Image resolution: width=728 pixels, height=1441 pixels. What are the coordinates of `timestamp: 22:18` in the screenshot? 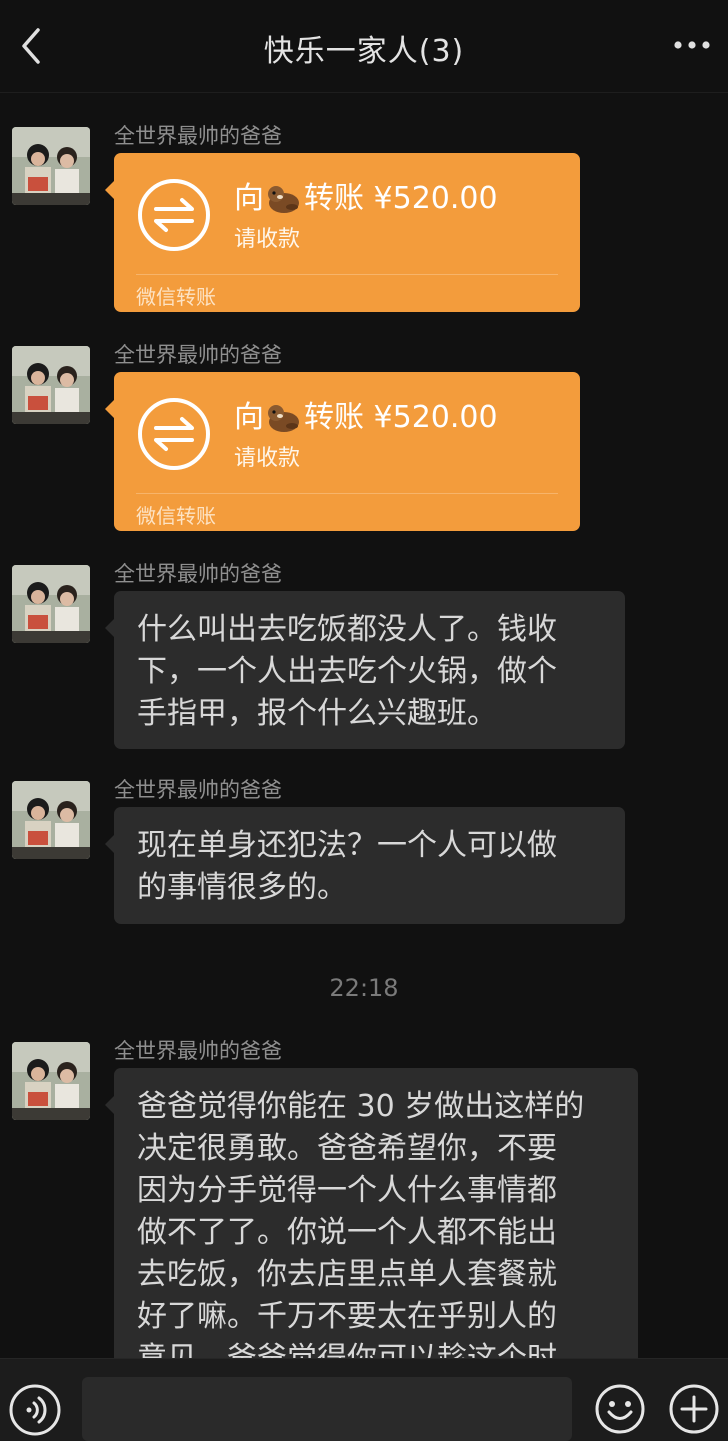 It's located at (364, 988).